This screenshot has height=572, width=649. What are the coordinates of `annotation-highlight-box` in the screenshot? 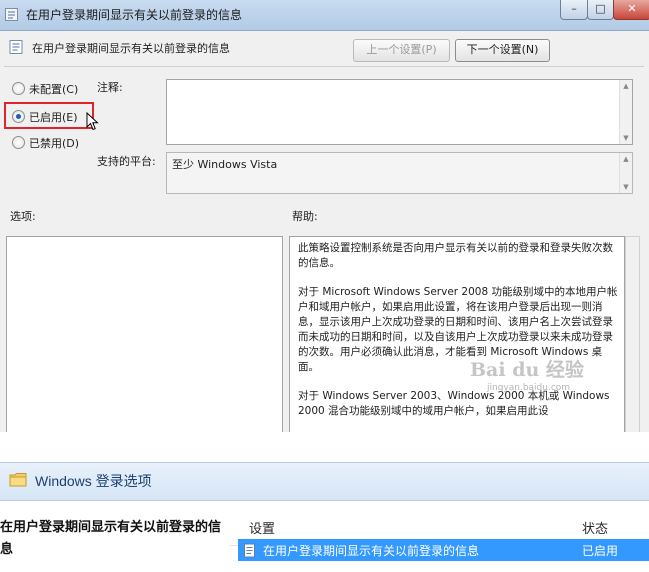 It's located at (49, 115).